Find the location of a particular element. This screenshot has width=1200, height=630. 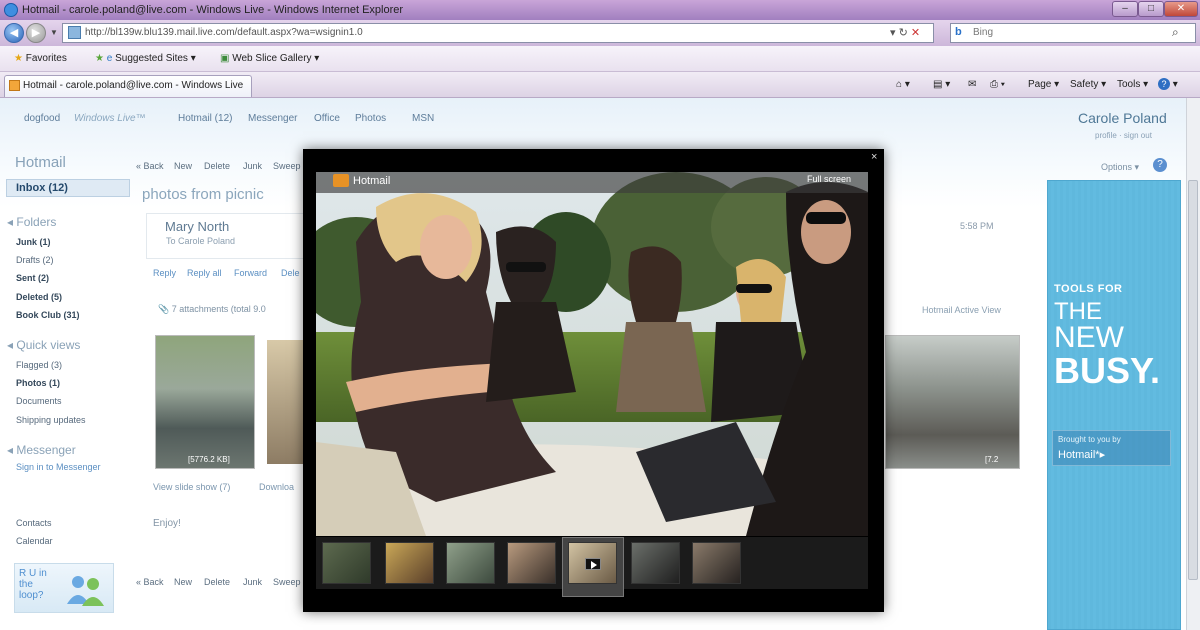

delete-button-bottom: Delete is located at coordinates (217, 582).